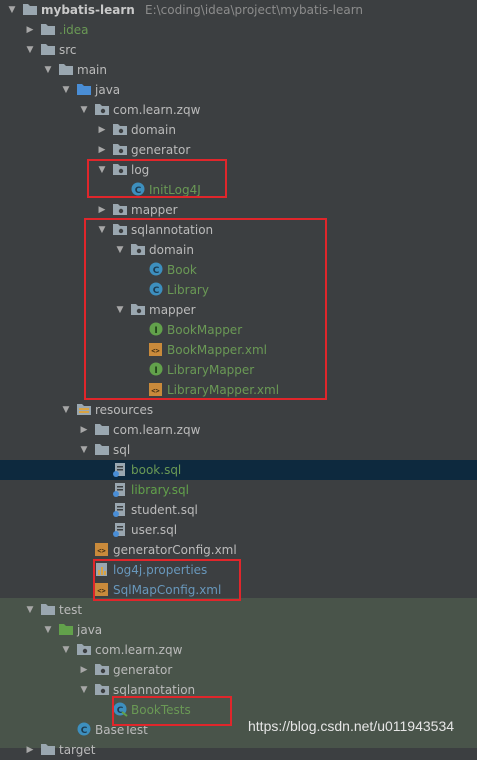  I want to click on source-folder-icon, so click(84, 90).